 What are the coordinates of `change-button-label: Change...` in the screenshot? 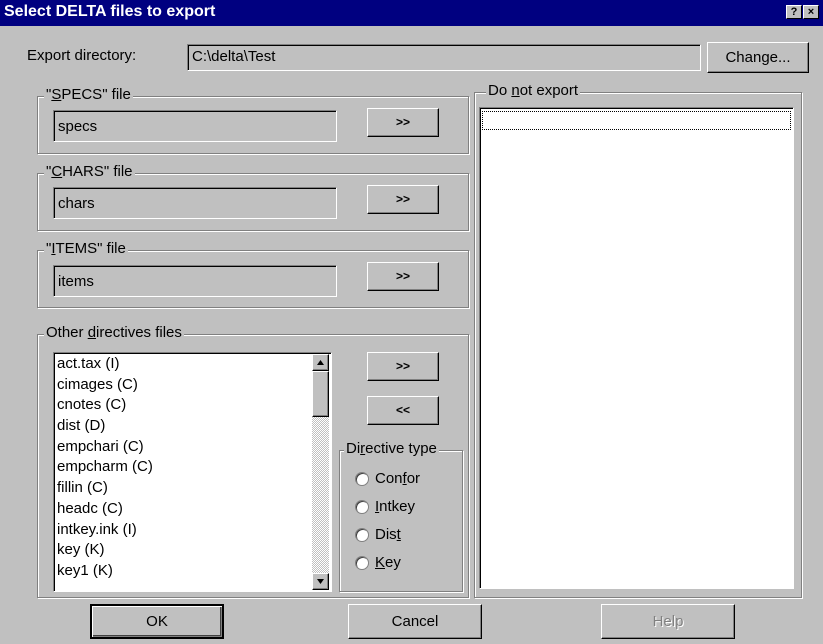 It's located at (758, 57).